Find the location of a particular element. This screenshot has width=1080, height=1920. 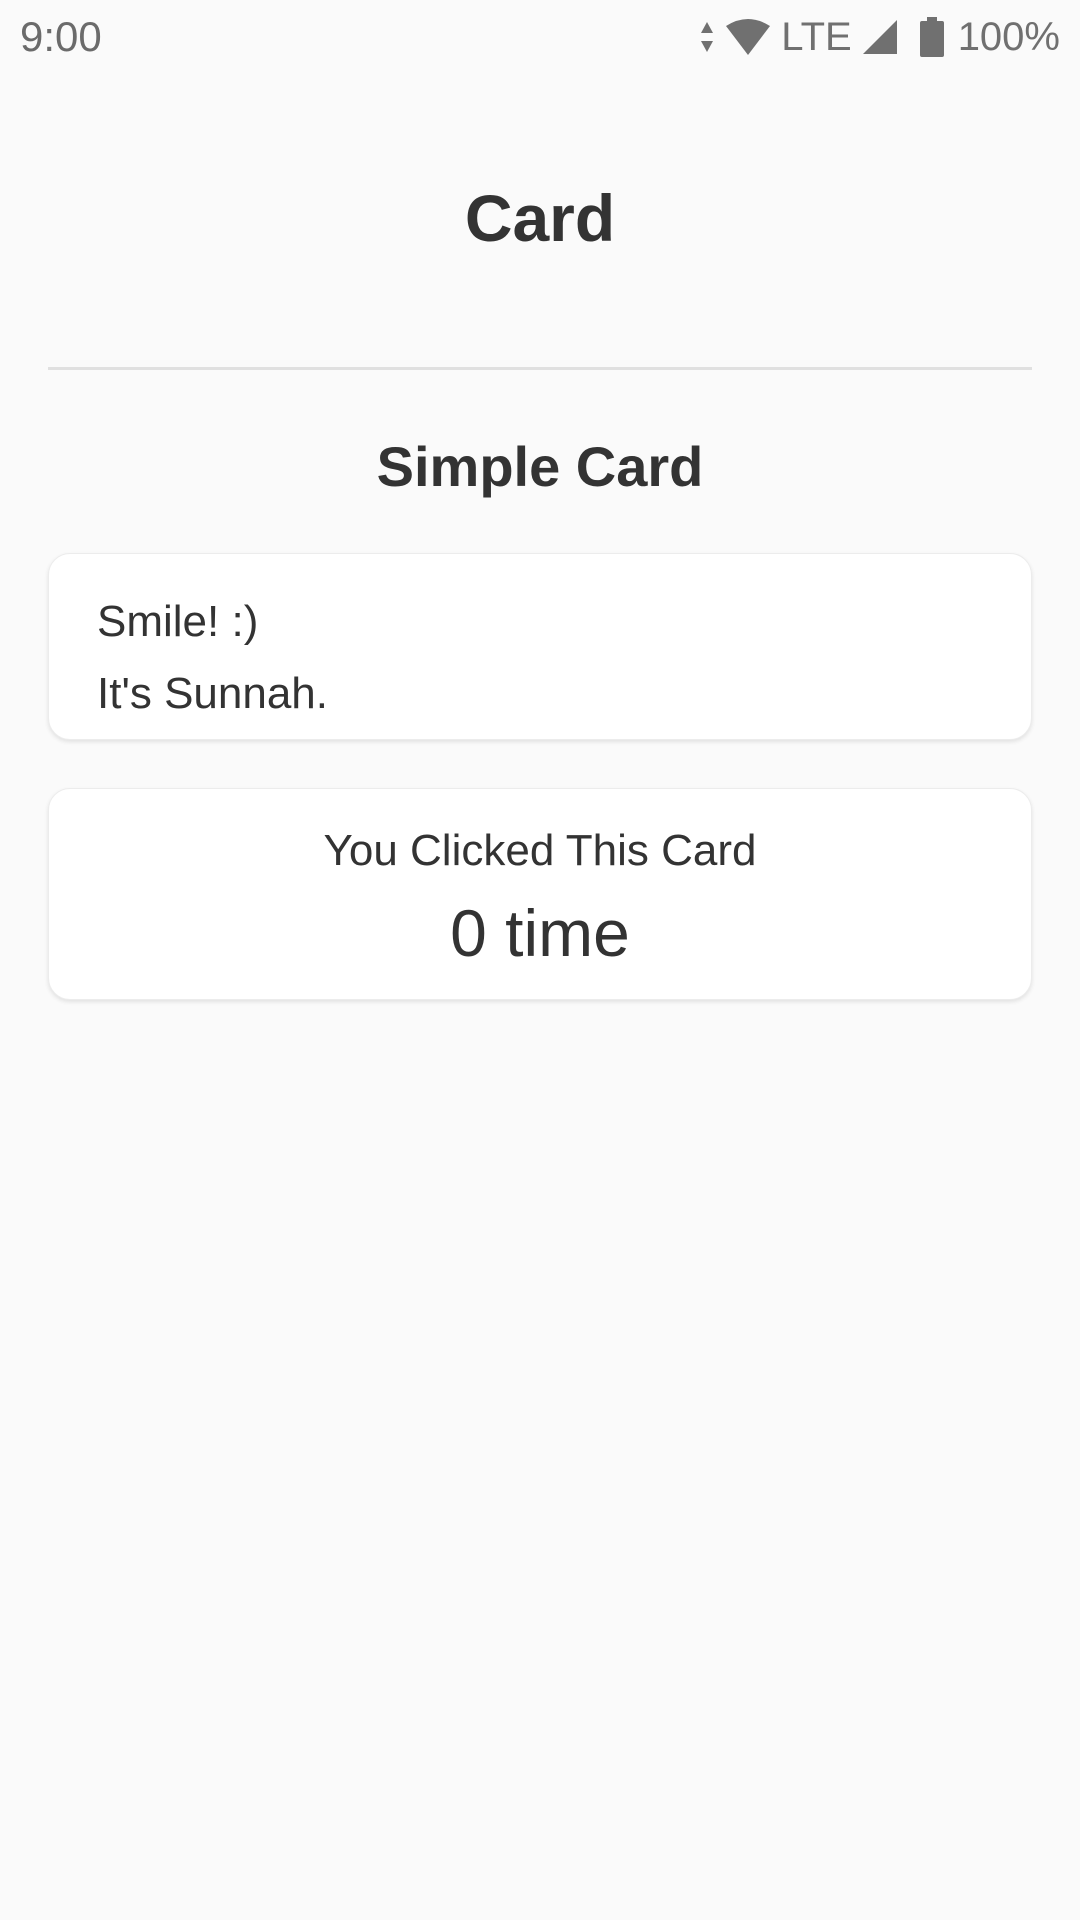

status-icons: LTE 100% is located at coordinates (879, 37).